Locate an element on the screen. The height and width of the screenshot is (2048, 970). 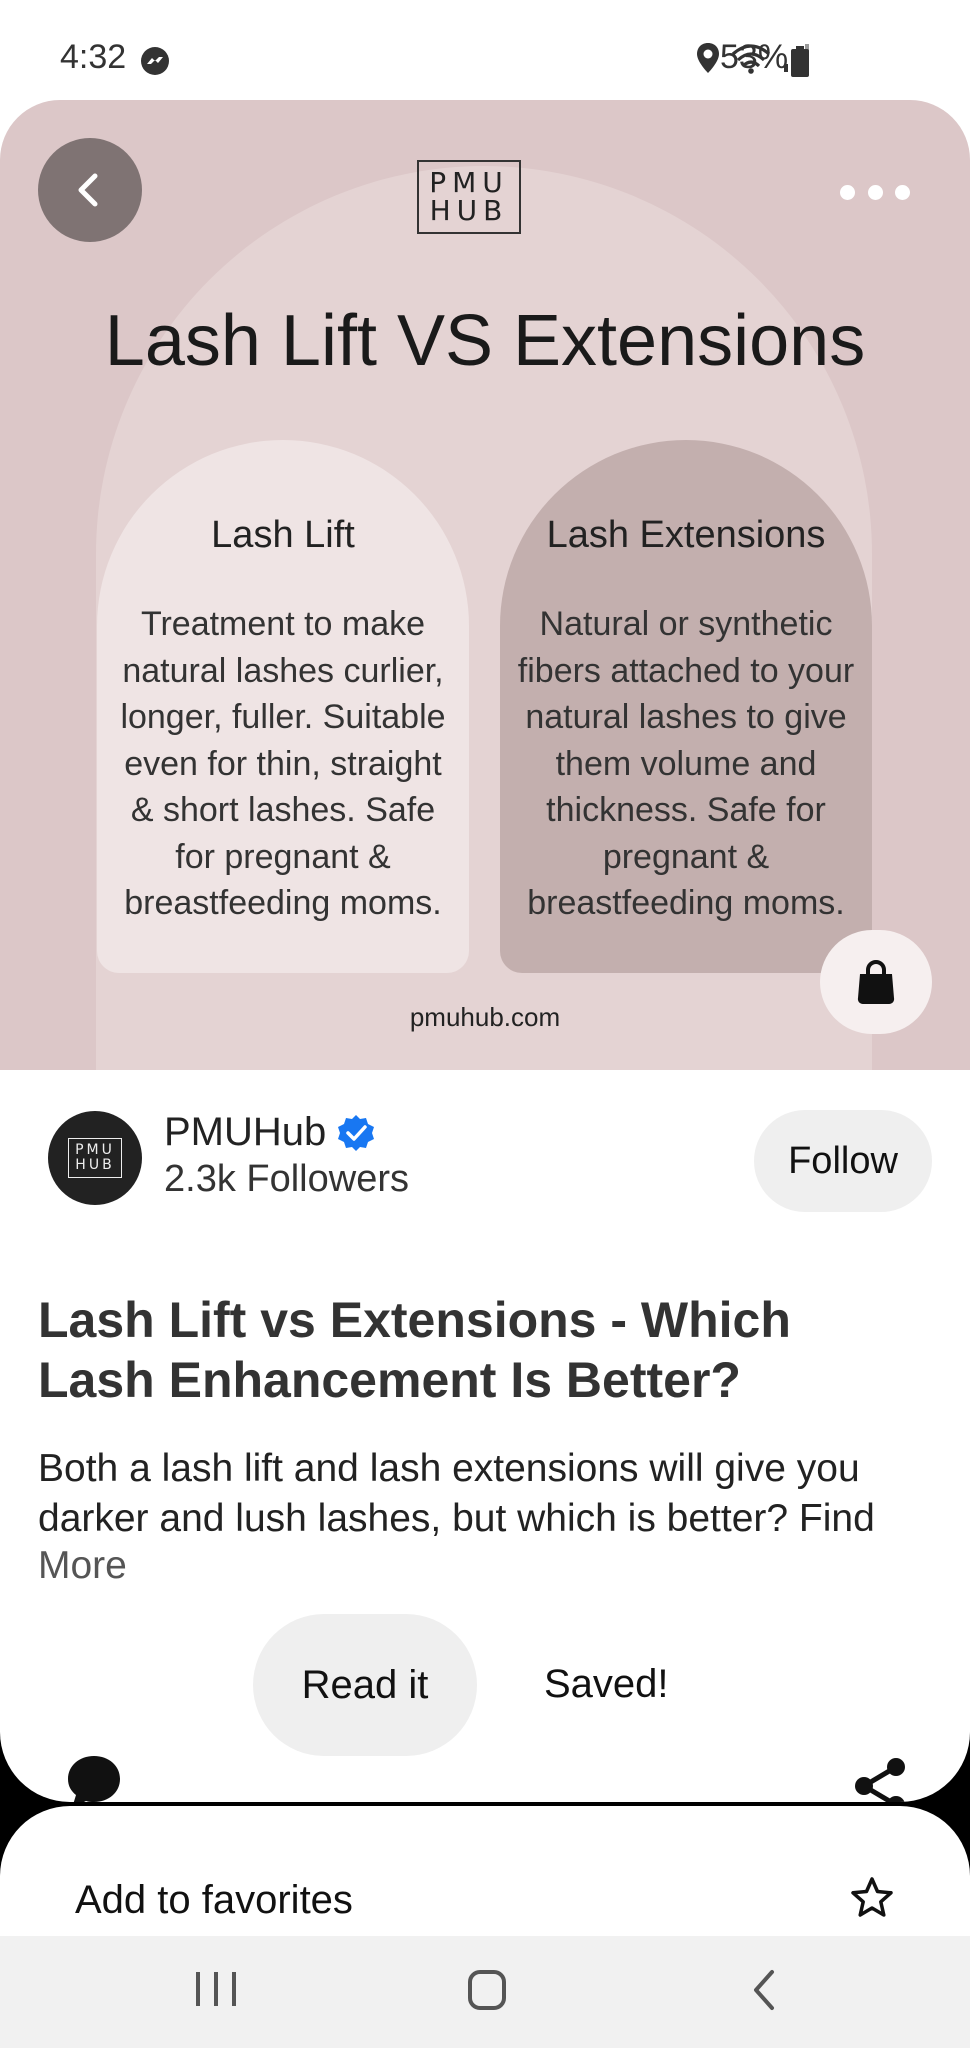
creator-name-text: PMUHub is located at coordinates (245, 1132).